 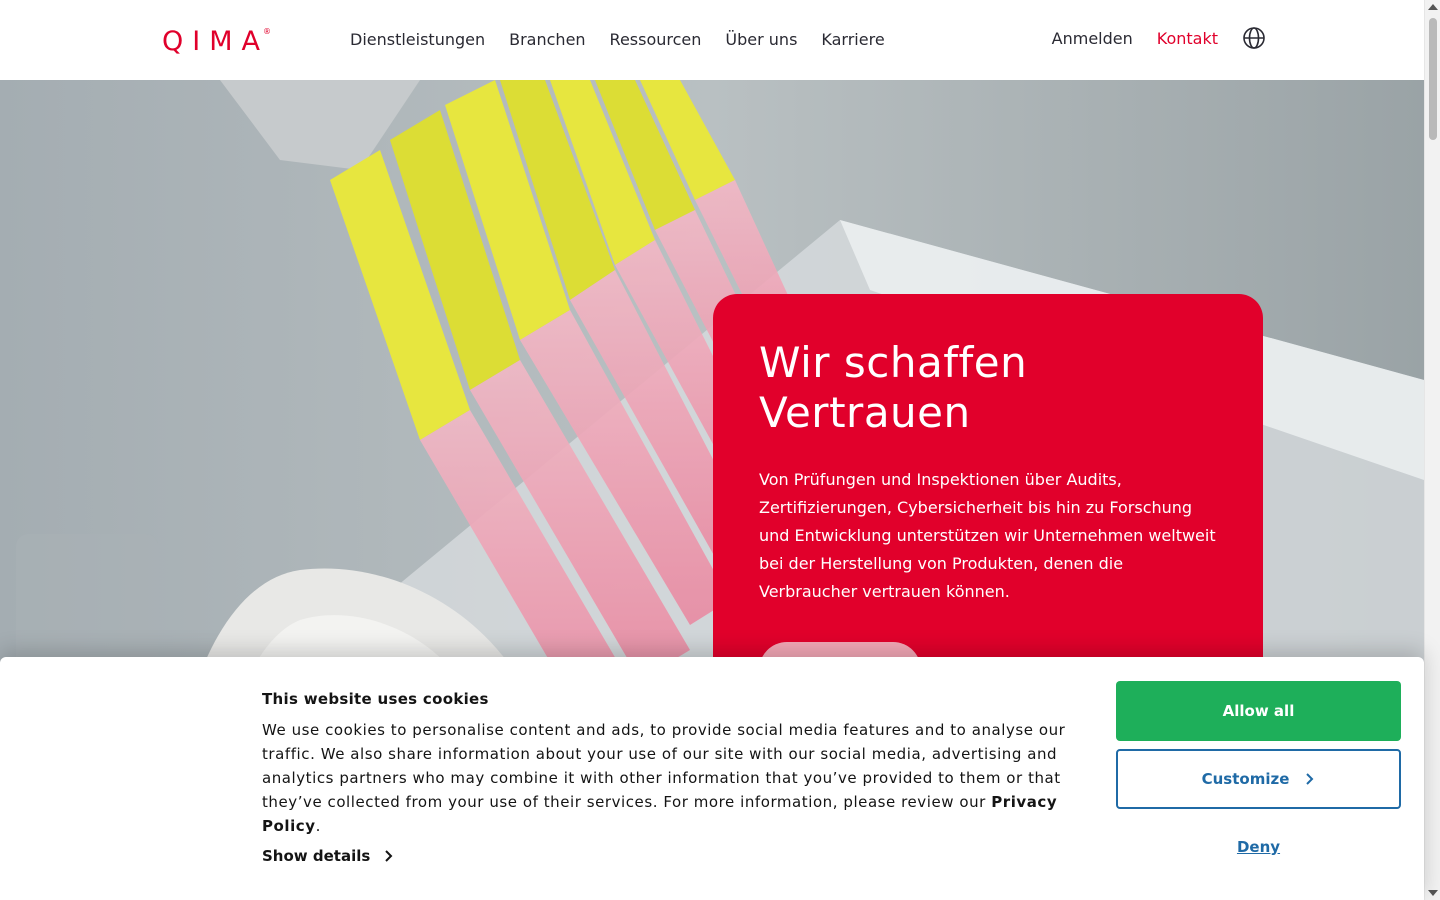 What do you see at coordinates (1187, 38) in the screenshot?
I see `contact-link: Kontakt` at bounding box center [1187, 38].